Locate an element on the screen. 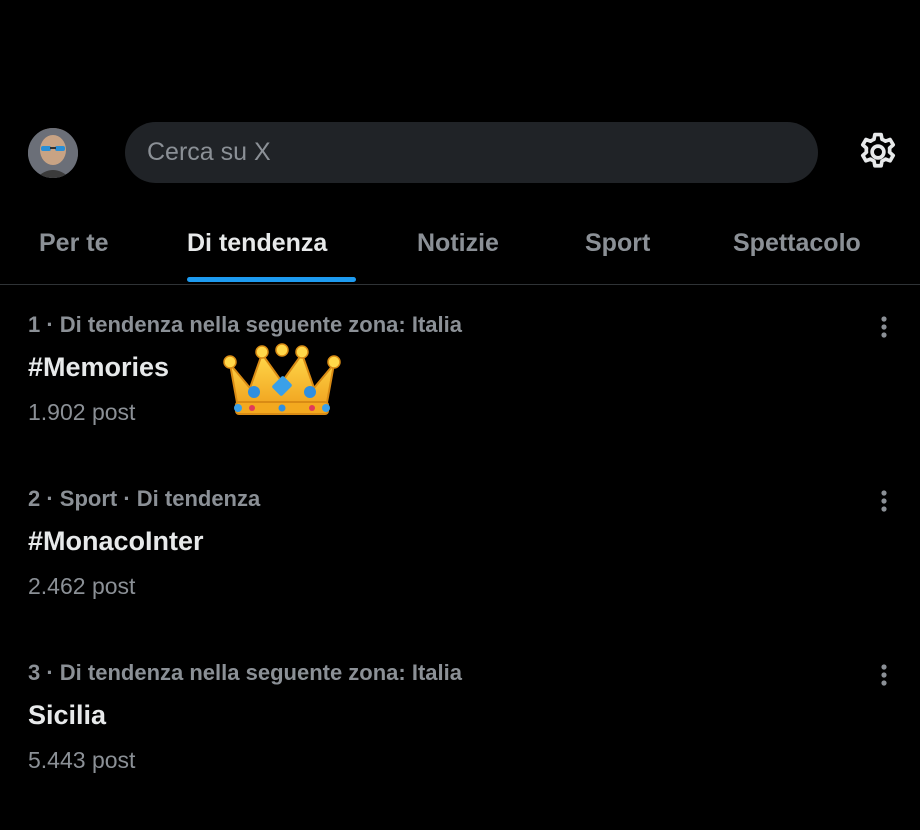 This screenshot has height=830, width=920. trend-name: #Memories is located at coordinates (99, 367).